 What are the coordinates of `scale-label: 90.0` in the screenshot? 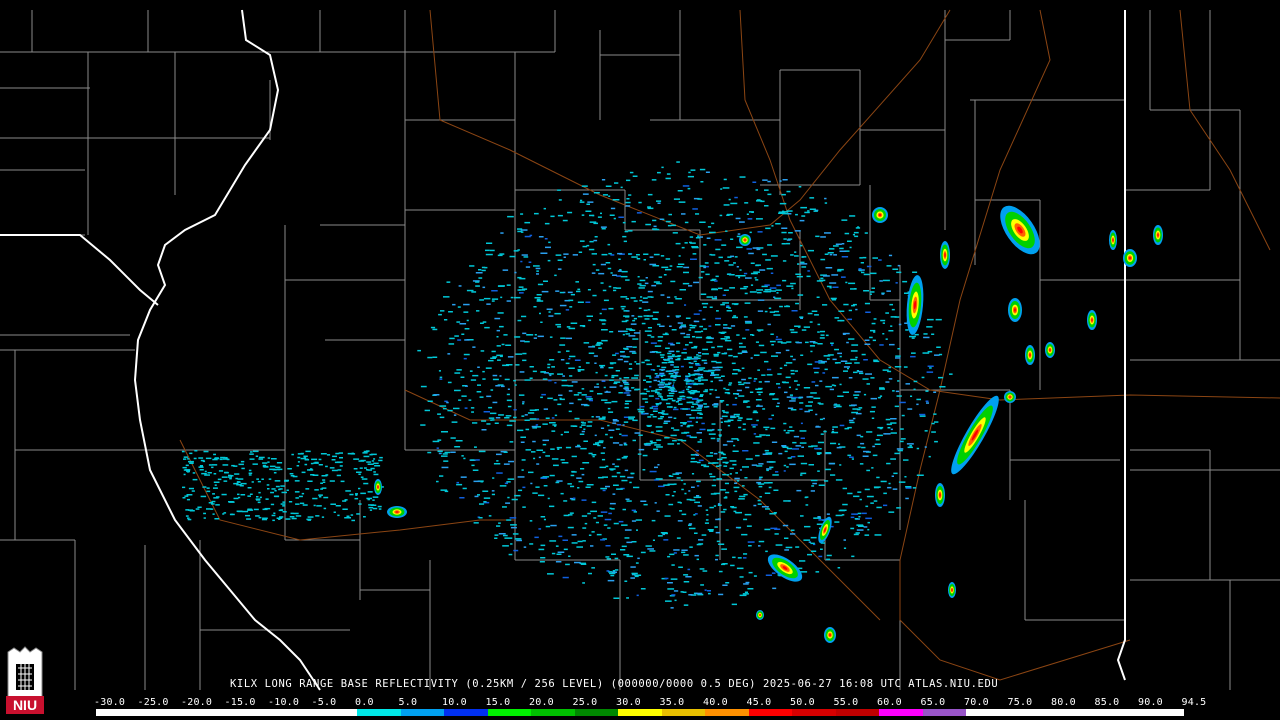 It's located at (1150, 702).